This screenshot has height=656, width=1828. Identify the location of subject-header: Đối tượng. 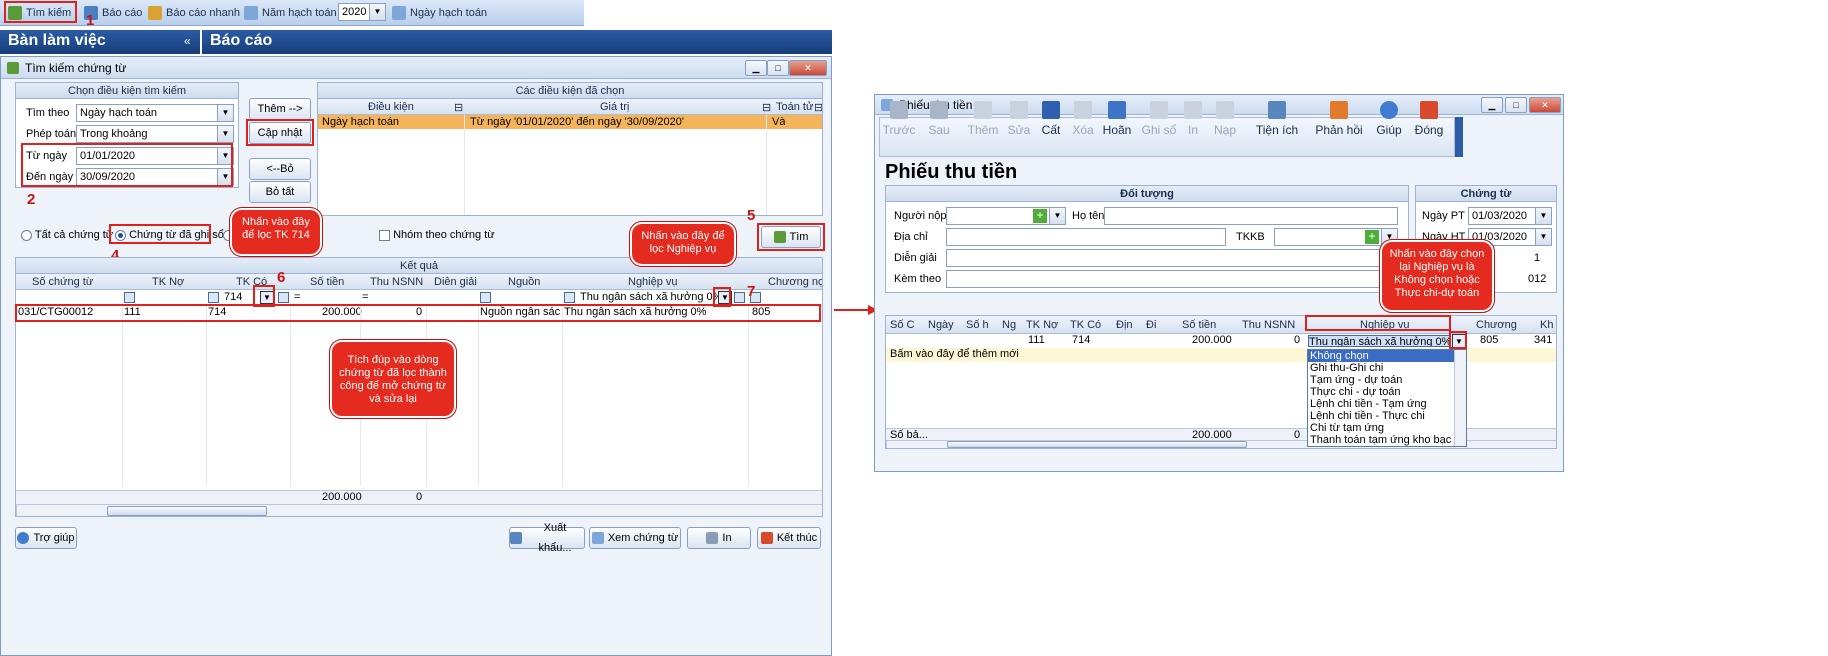
(1147, 194).